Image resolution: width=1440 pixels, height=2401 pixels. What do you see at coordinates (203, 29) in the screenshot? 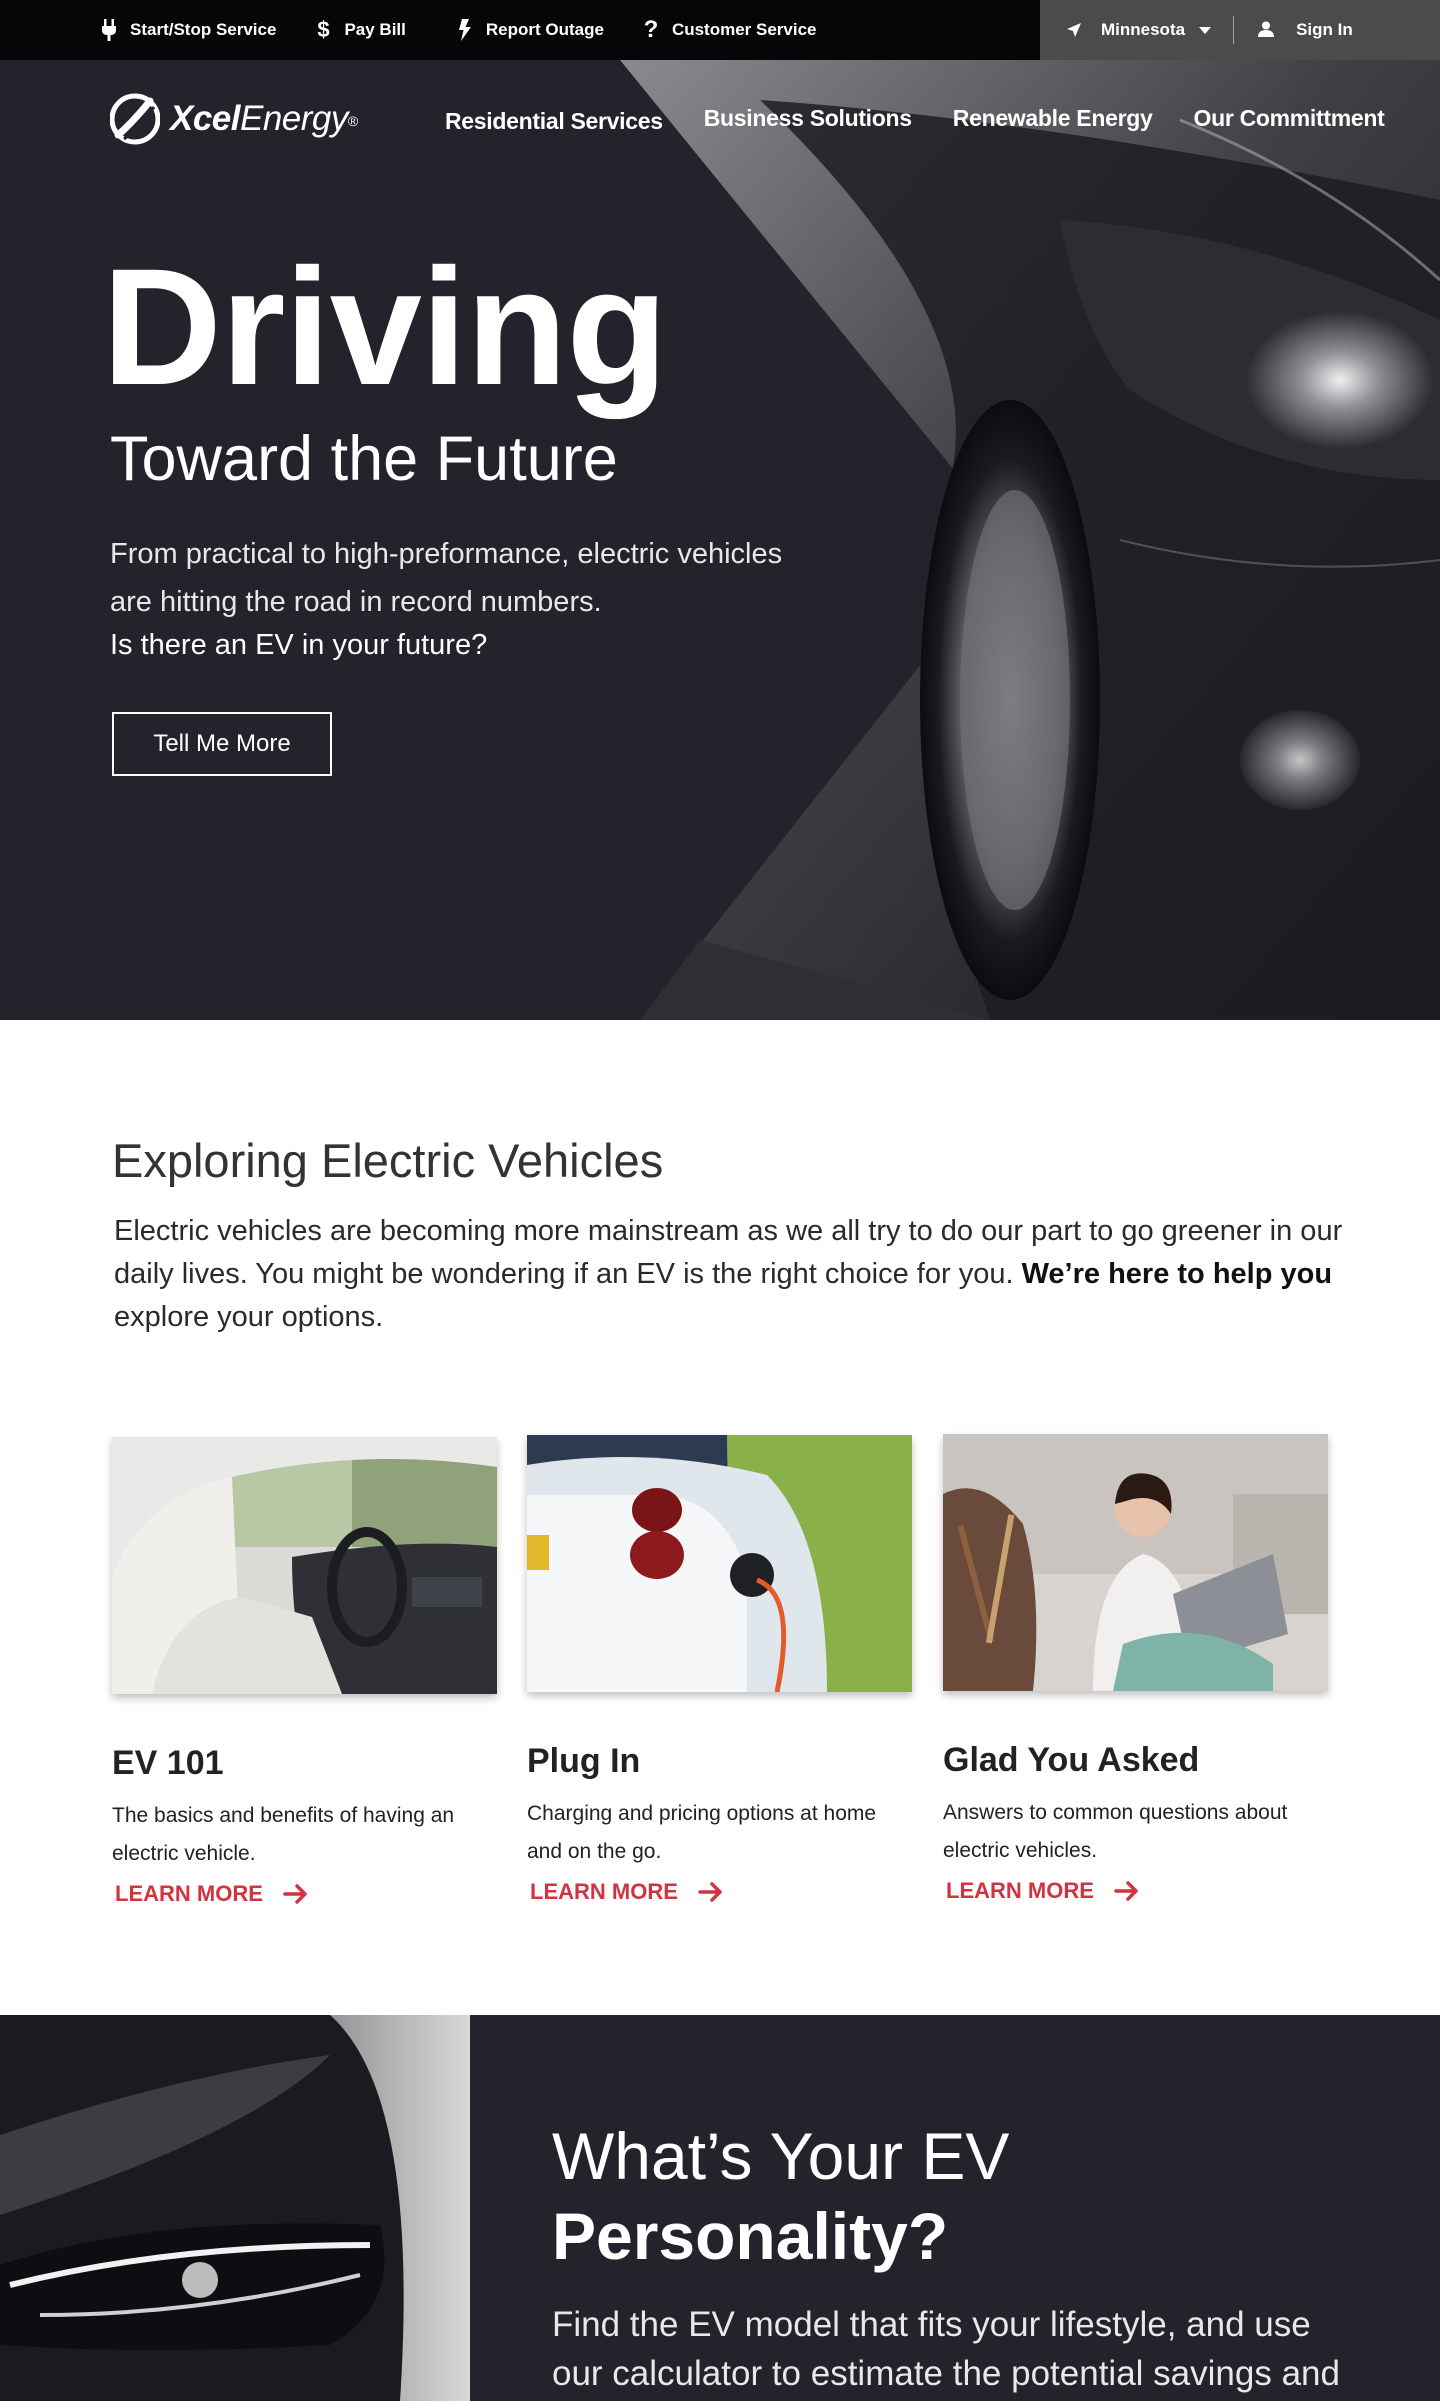
I see `start-stop-service-label: Start/Stop Service` at bounding box center [203, 29].